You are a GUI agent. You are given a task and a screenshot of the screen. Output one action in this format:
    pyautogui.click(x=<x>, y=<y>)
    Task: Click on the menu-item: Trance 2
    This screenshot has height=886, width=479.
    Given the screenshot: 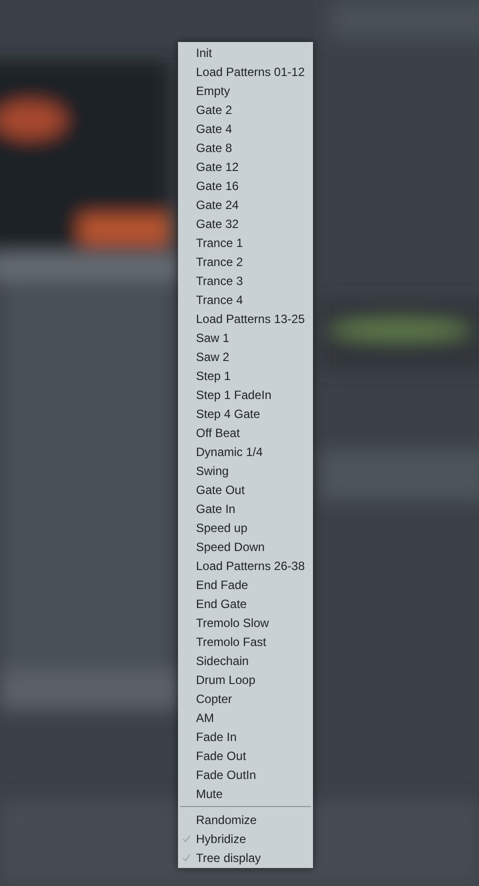 What is the action you would take?
    pyautogui.click(x=245, y=261)
    